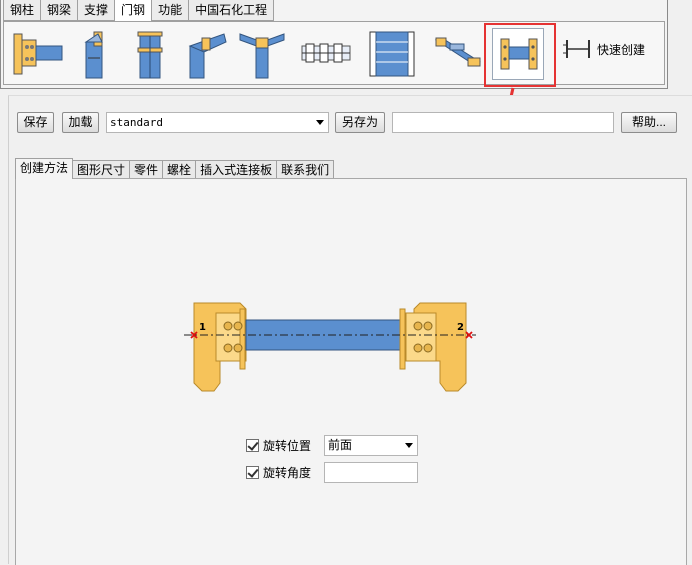 The image size is (692, 565). Describe the element at coordinates (101, 169) in the screenshot. I see `tab-dimensions: 图形尺寸` at that location.